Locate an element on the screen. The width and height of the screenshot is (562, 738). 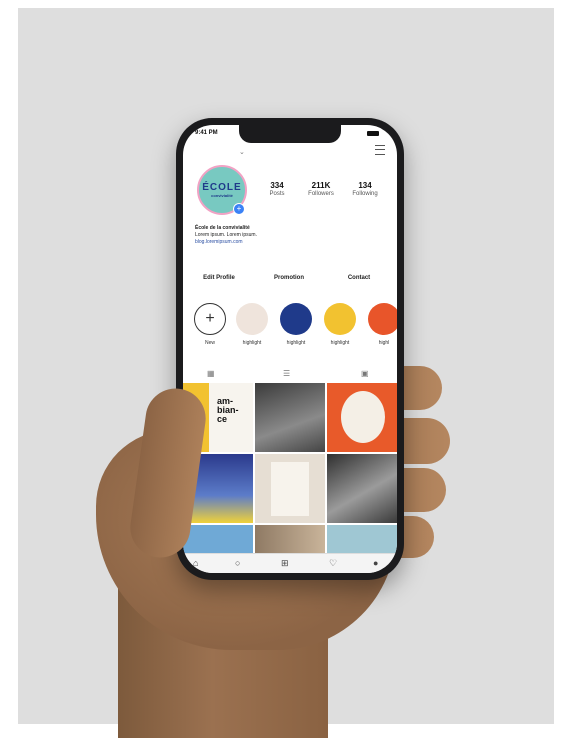
battery-icon is located at coordinates (373, 133).